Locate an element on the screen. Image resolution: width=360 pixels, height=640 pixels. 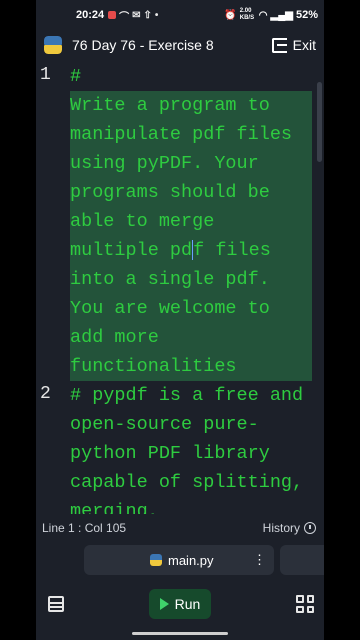
upload-icon: ⇧ is located at coordinates (147, 15).